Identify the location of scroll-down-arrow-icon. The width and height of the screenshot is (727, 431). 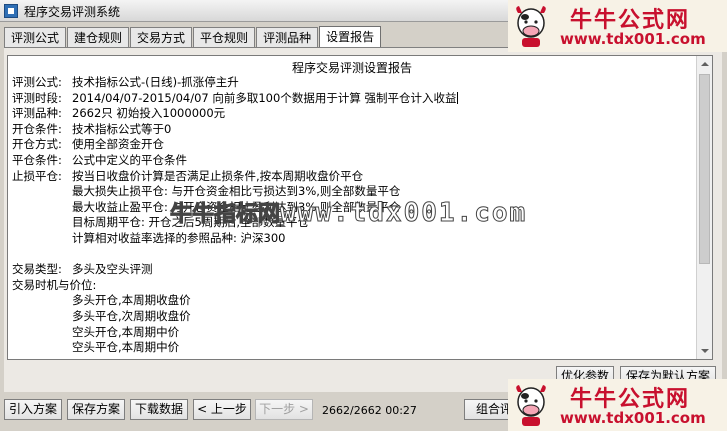
(704, 351).